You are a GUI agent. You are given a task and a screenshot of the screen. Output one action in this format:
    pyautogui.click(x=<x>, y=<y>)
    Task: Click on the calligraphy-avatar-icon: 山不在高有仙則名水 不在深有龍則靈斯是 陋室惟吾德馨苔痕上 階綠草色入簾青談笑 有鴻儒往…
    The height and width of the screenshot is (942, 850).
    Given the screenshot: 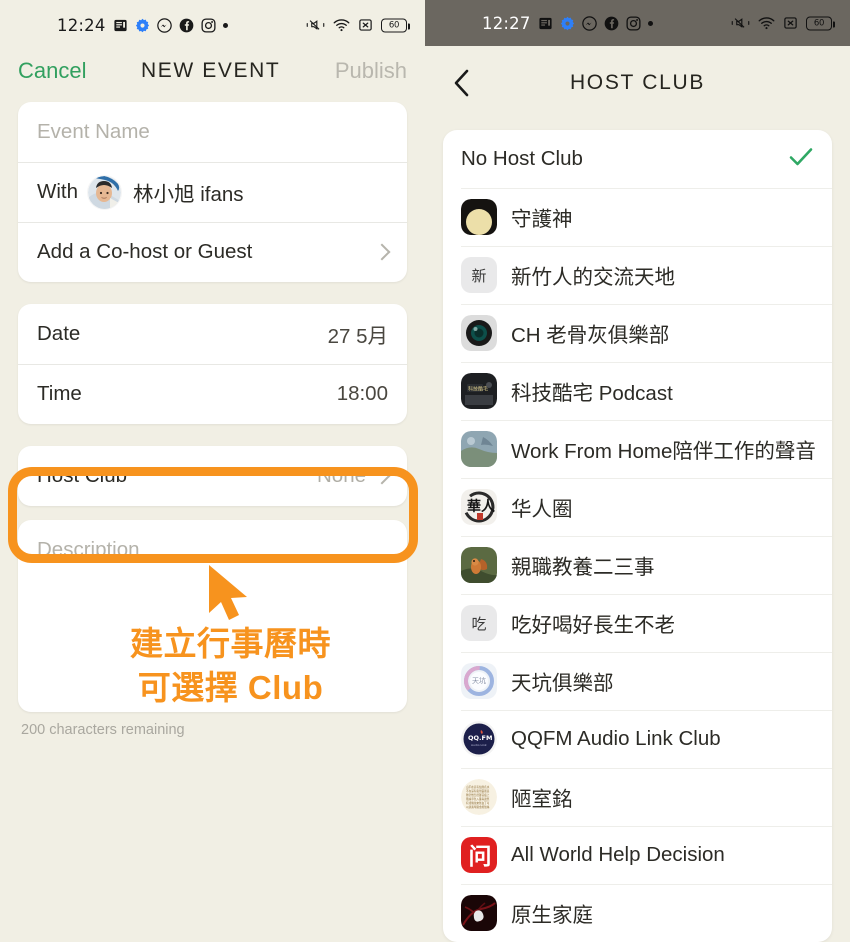 What is the action you would take?
    pyautogui.click(x=479, y=797)
    